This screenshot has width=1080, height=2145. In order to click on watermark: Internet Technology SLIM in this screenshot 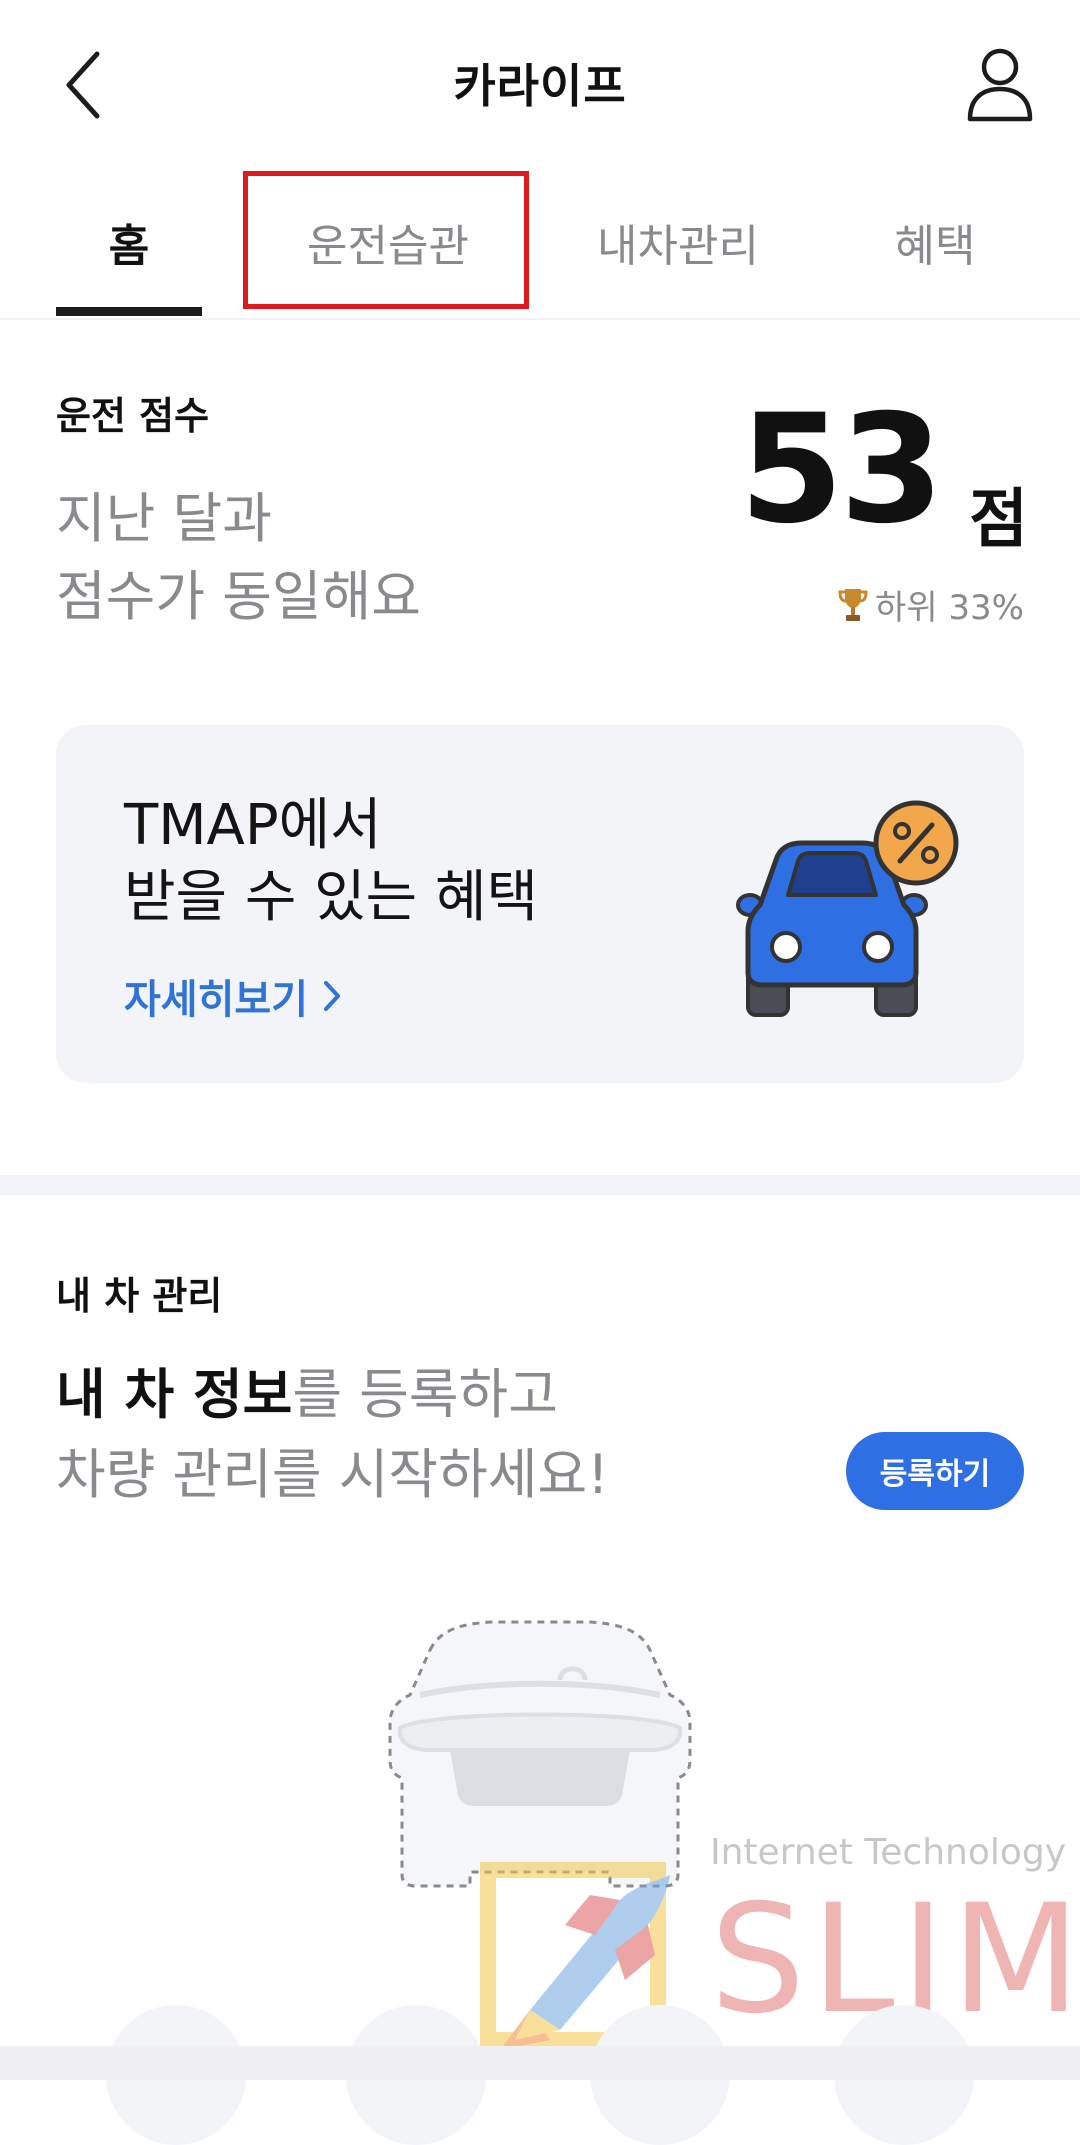, I will do `click(775, 1945)`.